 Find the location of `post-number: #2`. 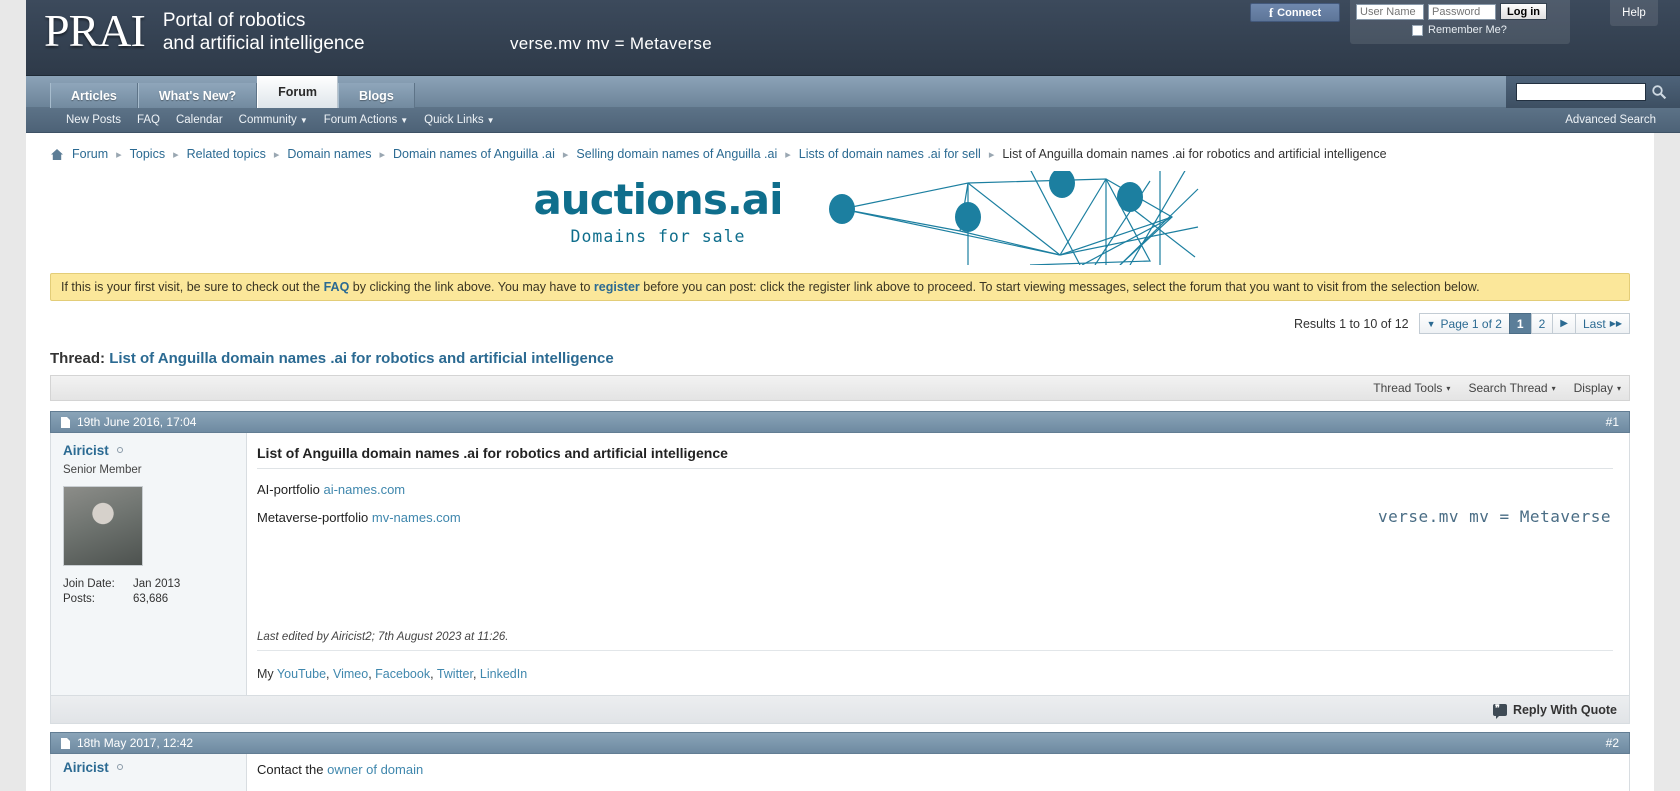

post-number: #2 is located at coordinates (1612, 743).